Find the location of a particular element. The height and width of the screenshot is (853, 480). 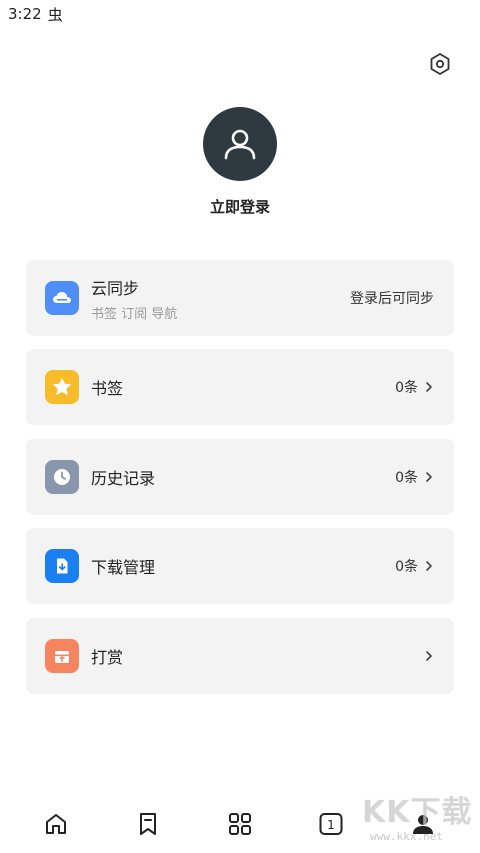

tab-count: 1 is located at coordinates (331, 825).